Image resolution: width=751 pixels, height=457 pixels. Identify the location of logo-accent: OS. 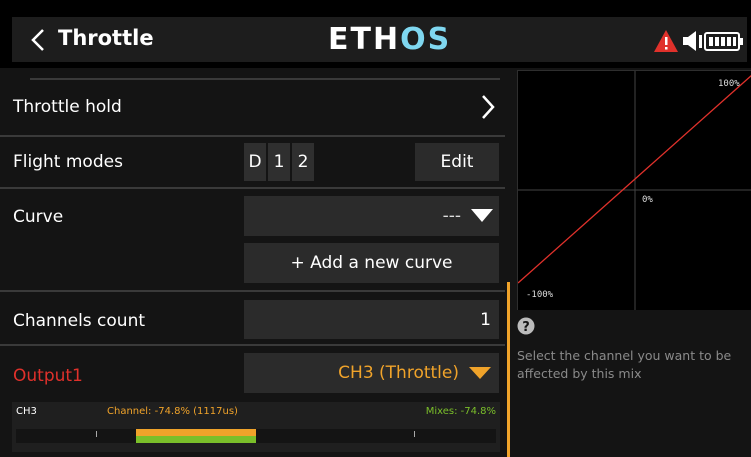
(426, 39).